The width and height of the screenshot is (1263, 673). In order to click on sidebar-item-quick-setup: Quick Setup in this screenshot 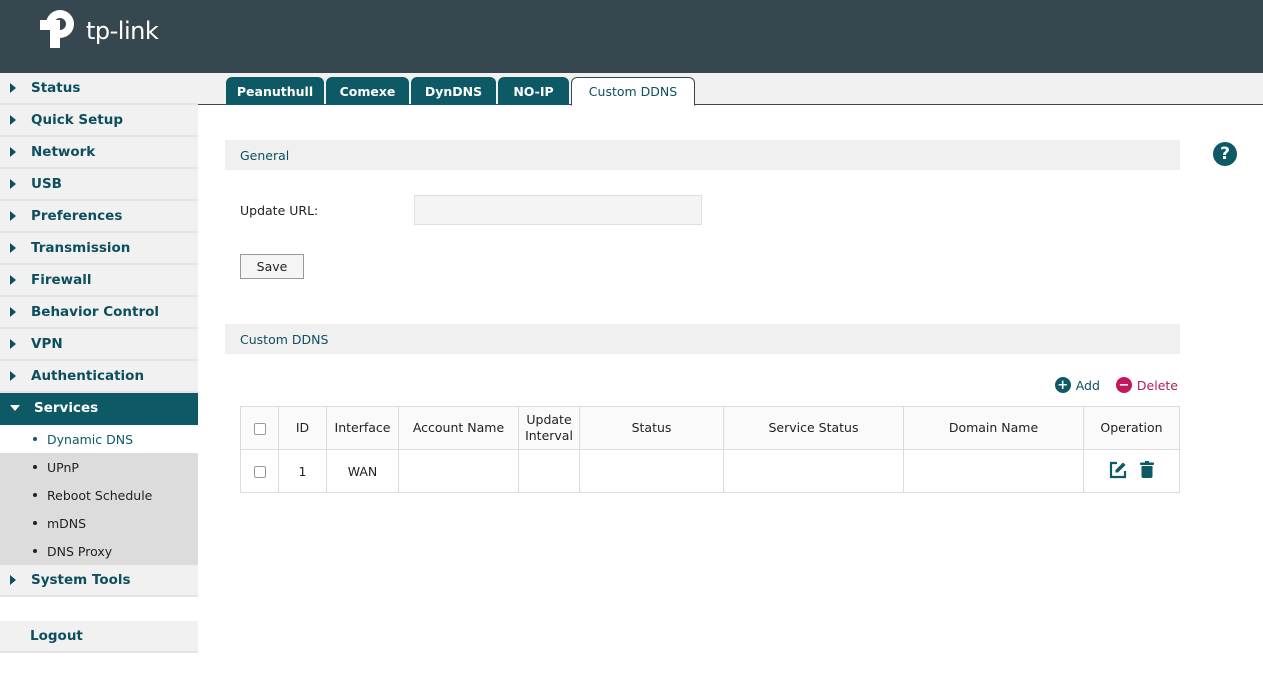, I will do `click(99, 121)`.